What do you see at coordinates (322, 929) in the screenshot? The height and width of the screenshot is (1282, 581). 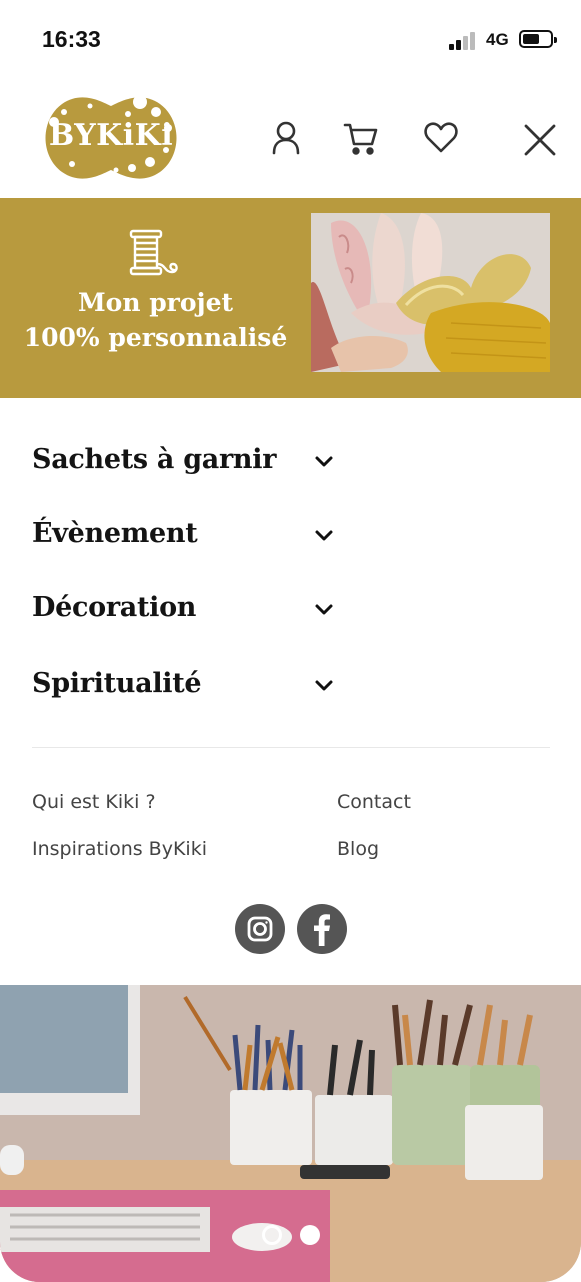 I see `facebook-icon` at bounding box center [322, 929].